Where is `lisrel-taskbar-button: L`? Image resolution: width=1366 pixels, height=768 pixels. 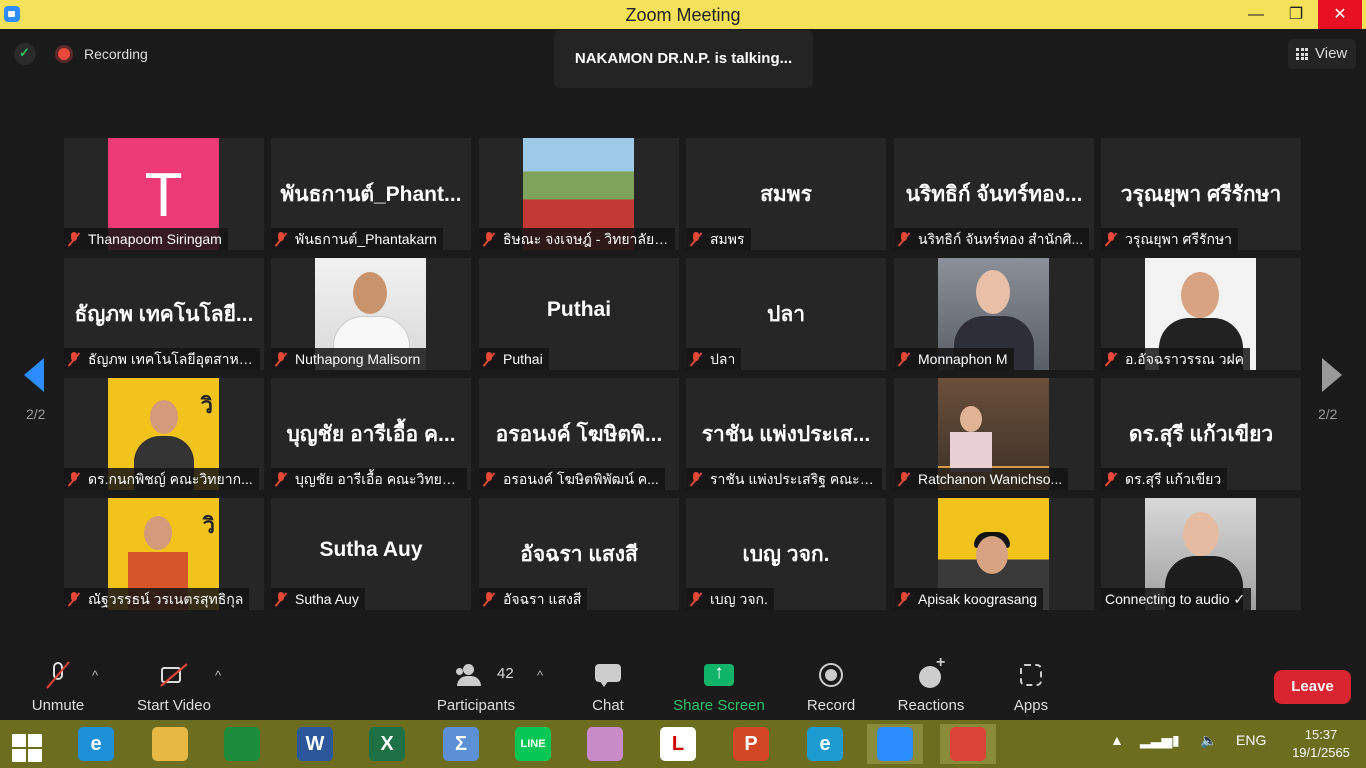 lisrel-taskbar-button: L is located at coordinates (678, 744).